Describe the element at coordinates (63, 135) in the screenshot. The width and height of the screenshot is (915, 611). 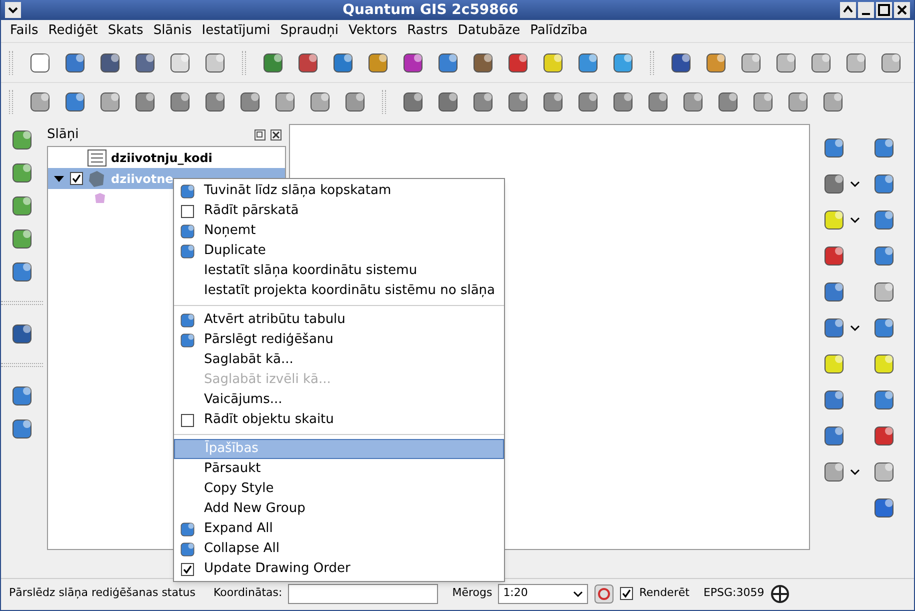
I see `panel-title: Slāņi` at that location.